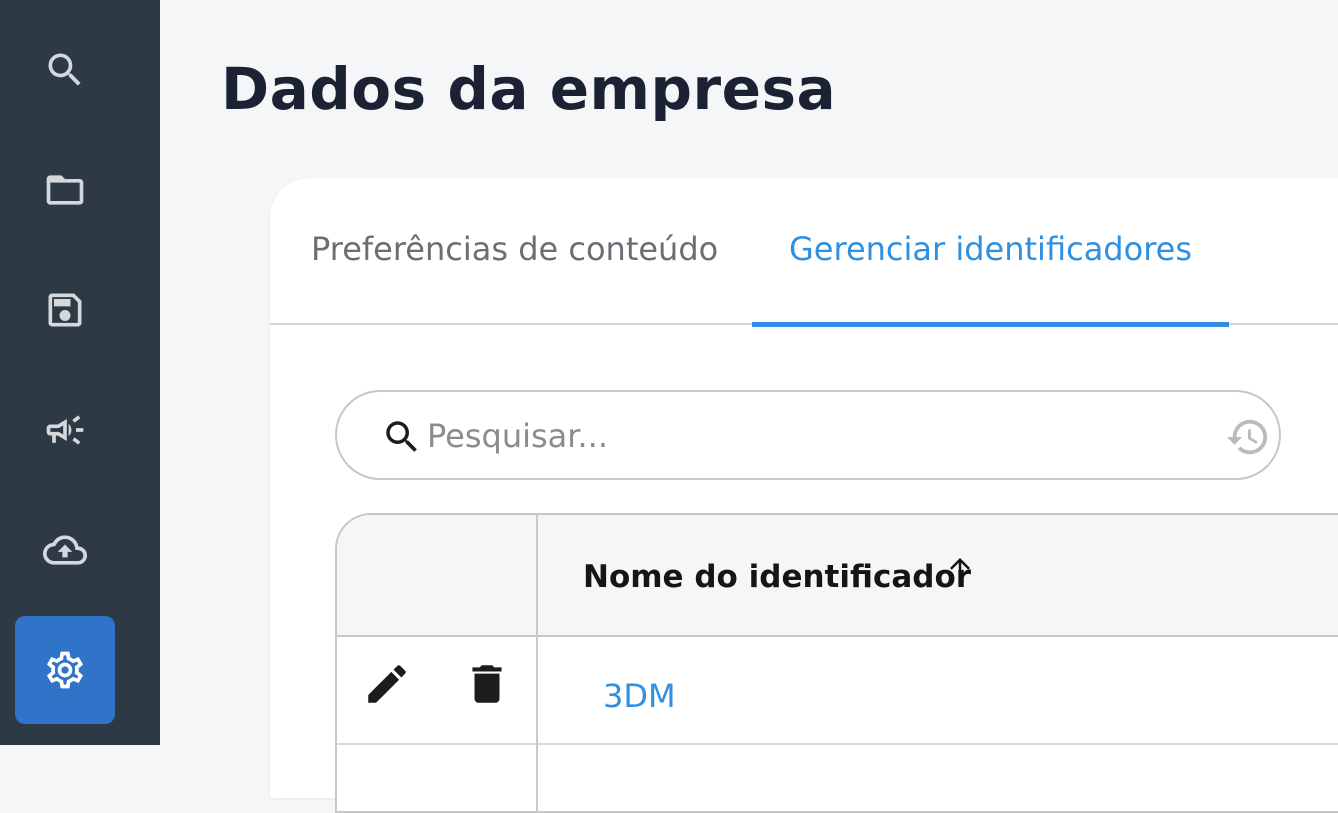 Image resolution: width=1338 pixels, height=813 pixels. What do you see at coordinates (514, 276) in the screenshot?
I see `tab-content-preferences: Preferências de conteúdo` at bounding box center [514, 276].